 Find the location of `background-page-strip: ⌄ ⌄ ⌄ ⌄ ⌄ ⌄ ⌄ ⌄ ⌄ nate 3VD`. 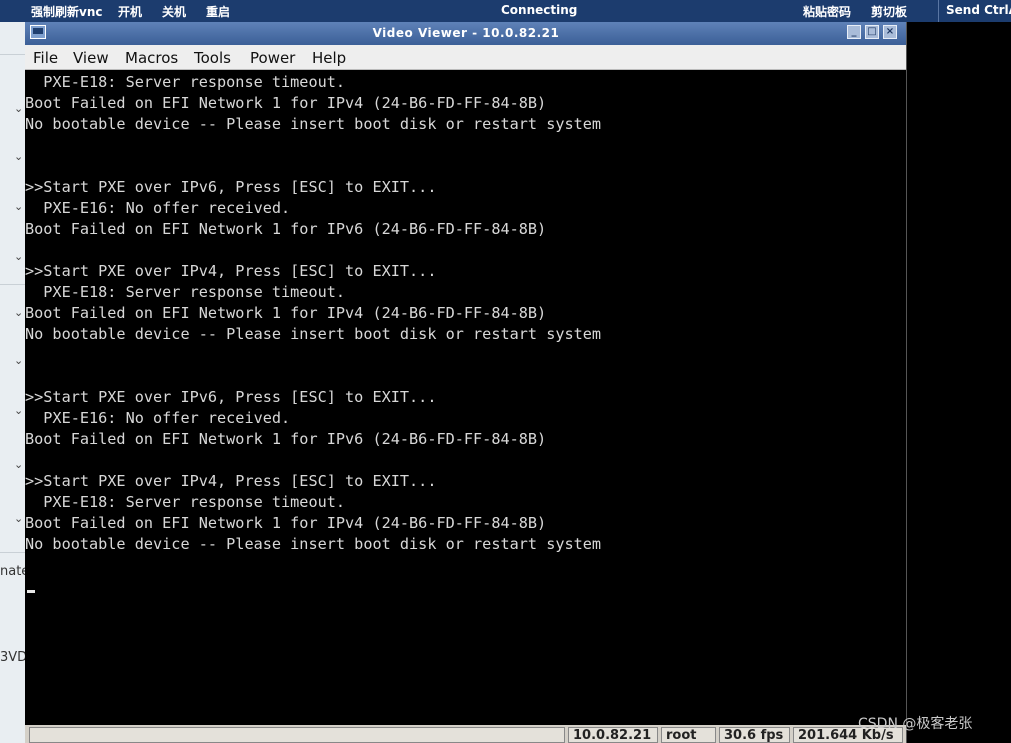

background-page-strip: ⌄ ⌄ ⌄ ⌄ ⌄ ⌄ ⌄ ⌄ ⌄ nate 3VD is located at coordinates (12, 382).